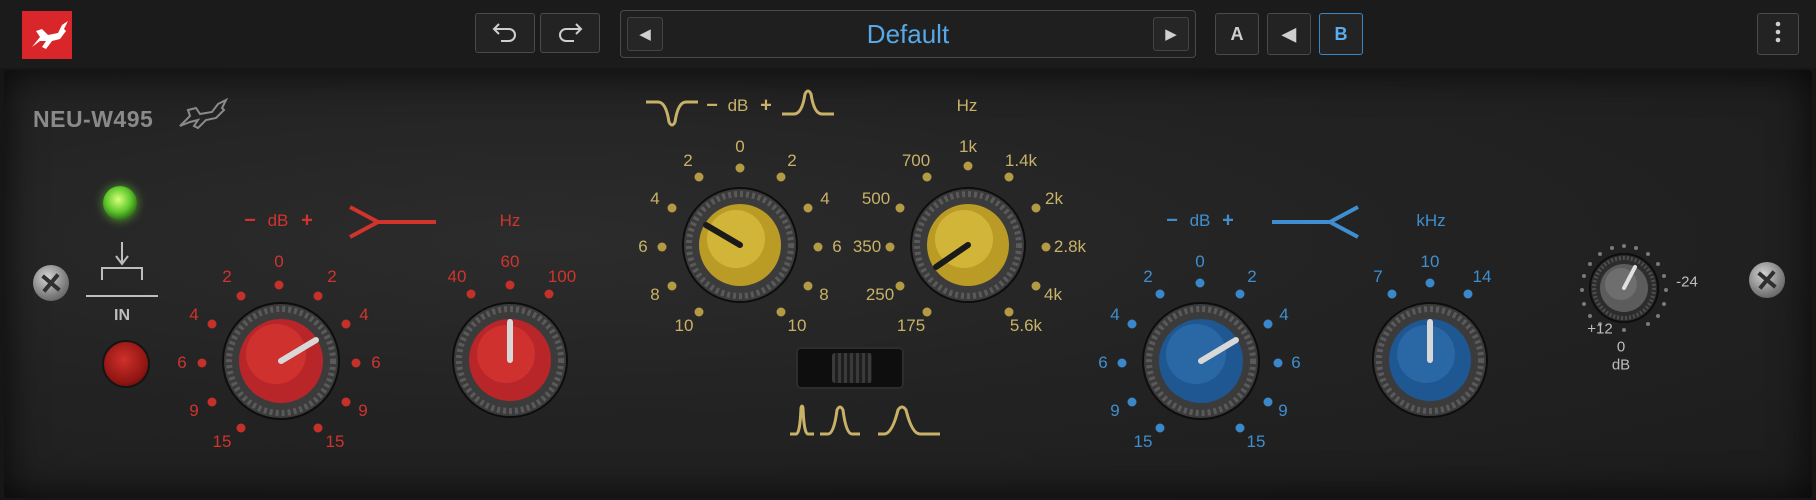 The image size is (1816, 500). I want to click on q-switch-lever, so click(852, 368).